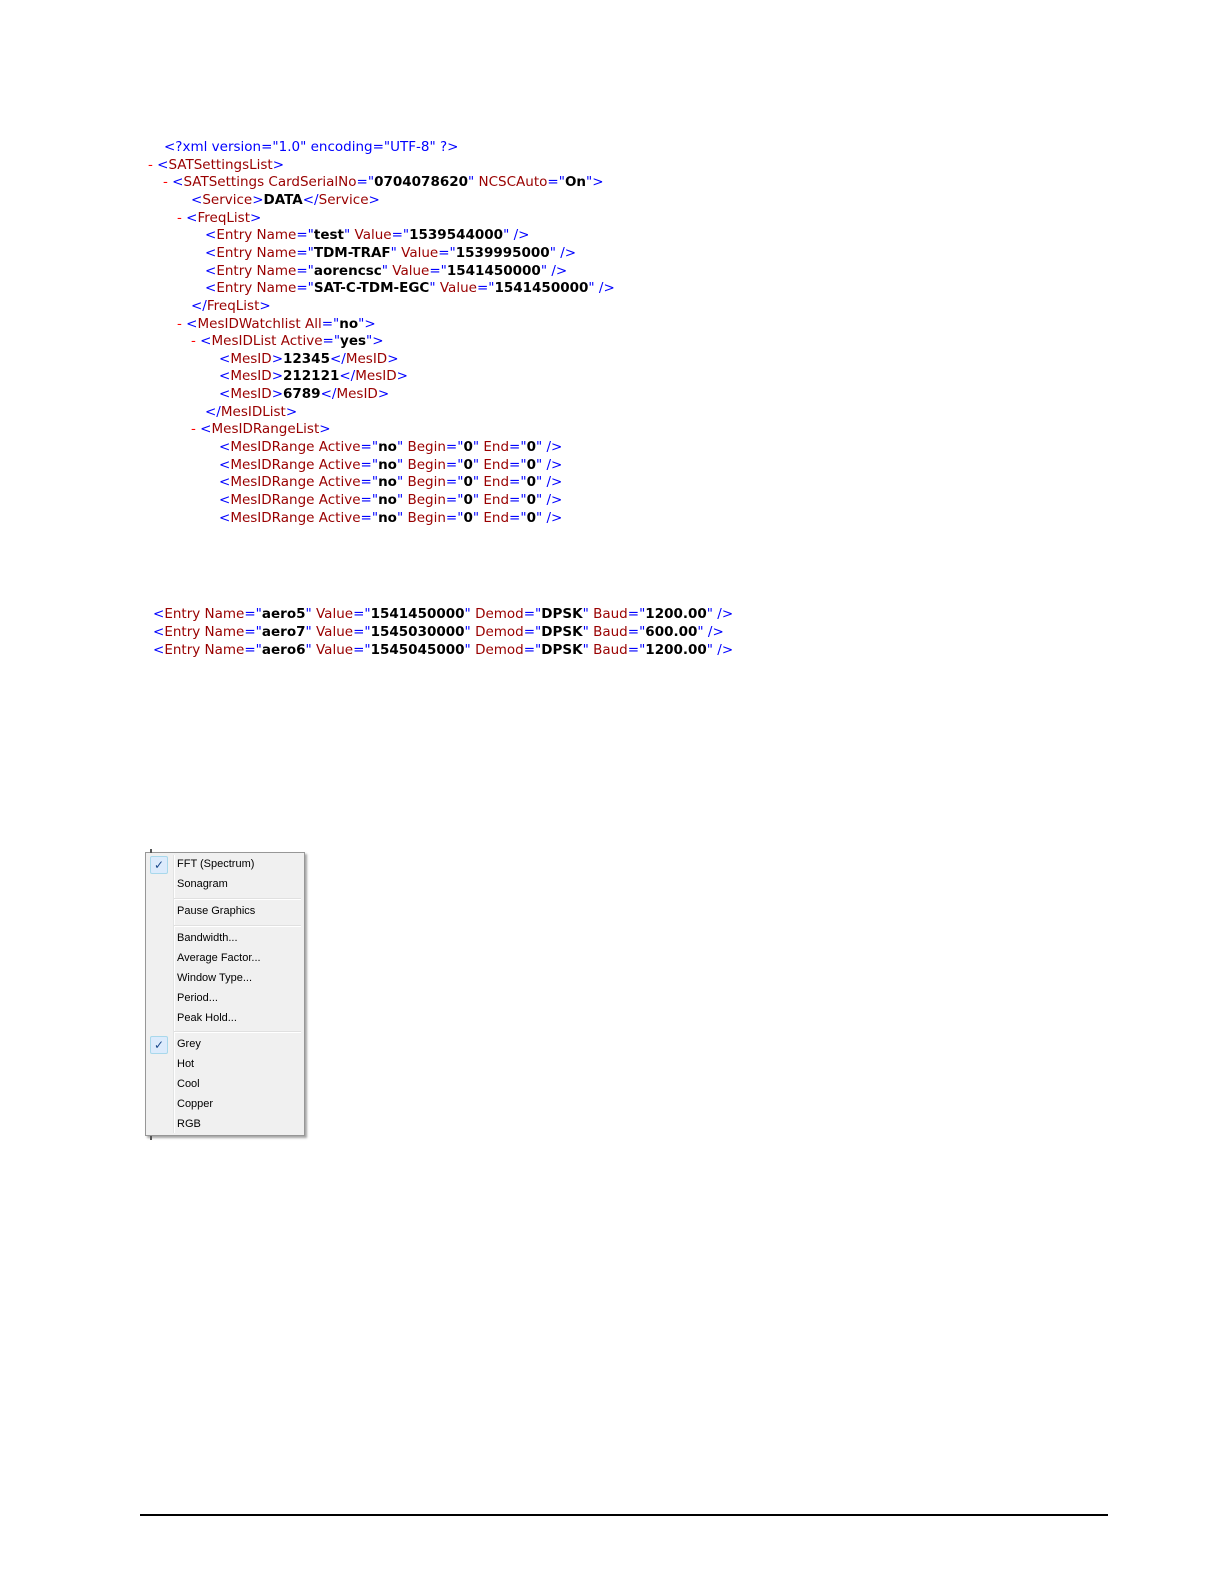 The height and width of the screenshot is (1585, 1225). Describe the element at coordinates (287, 341) in the screenshot. I see `xml-line: - <MesIDList Active="yes">` at that location.